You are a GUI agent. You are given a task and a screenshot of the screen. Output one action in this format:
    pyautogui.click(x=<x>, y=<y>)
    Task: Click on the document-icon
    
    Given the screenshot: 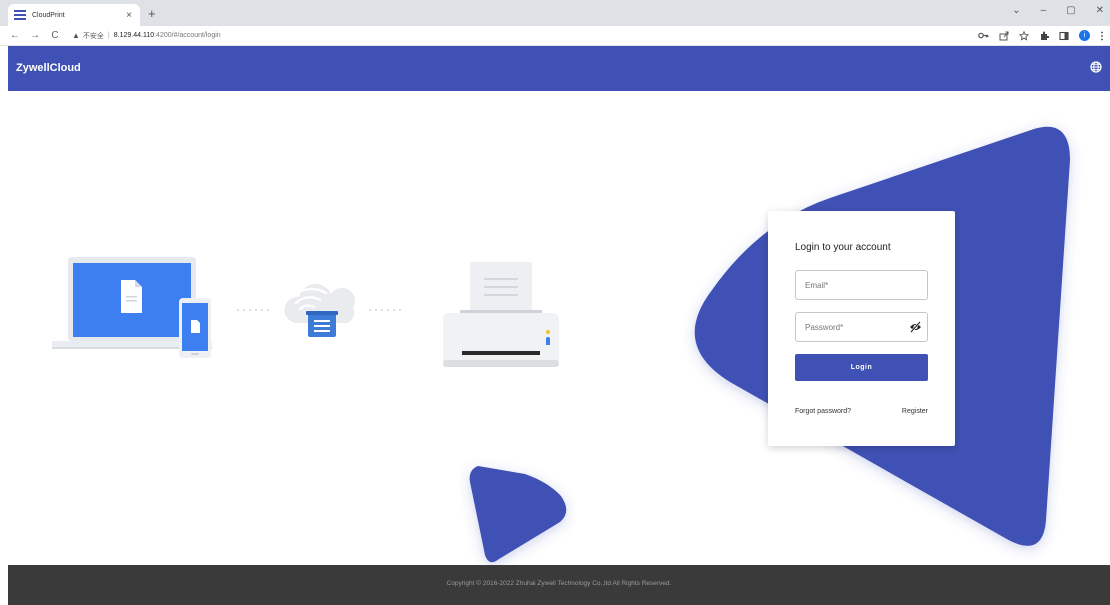 What is the action you would take?
    pyautogui.click(x=131, y=296)
    